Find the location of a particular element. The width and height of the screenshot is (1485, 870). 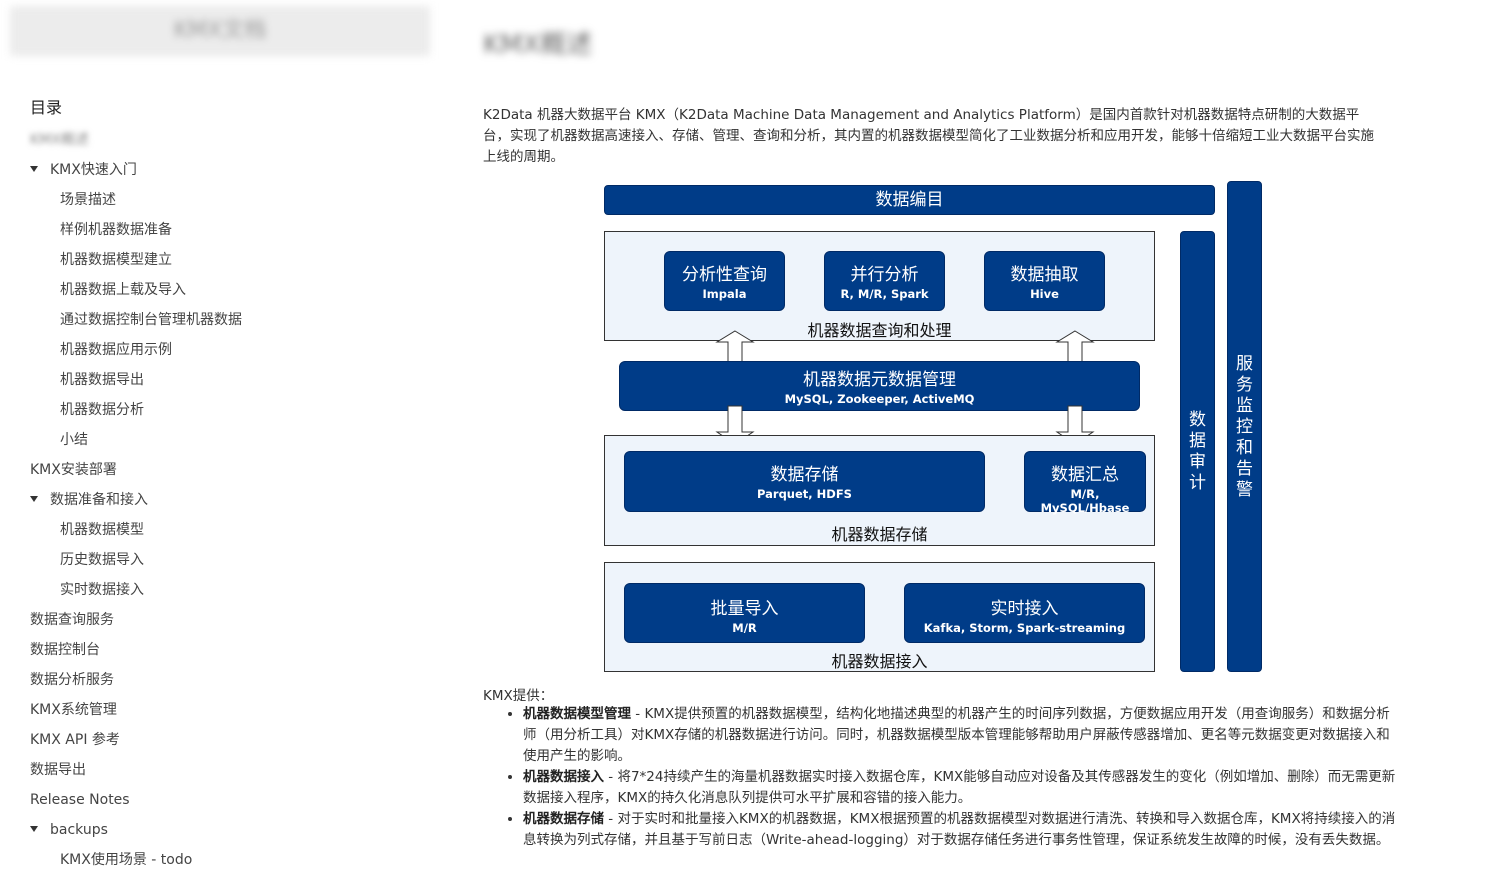

toc-item-label: Release Notes is located at coordinates (80, 800).